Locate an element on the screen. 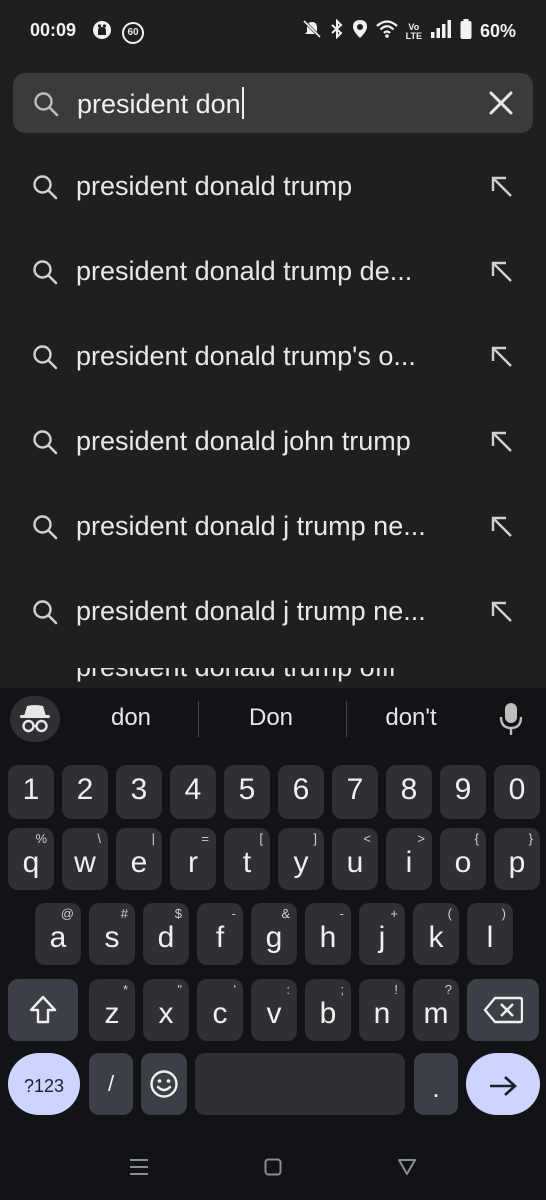 This screenshot has width=546, height=1200. prediction-bar: don Don don't is located at coordinates (273, 719).